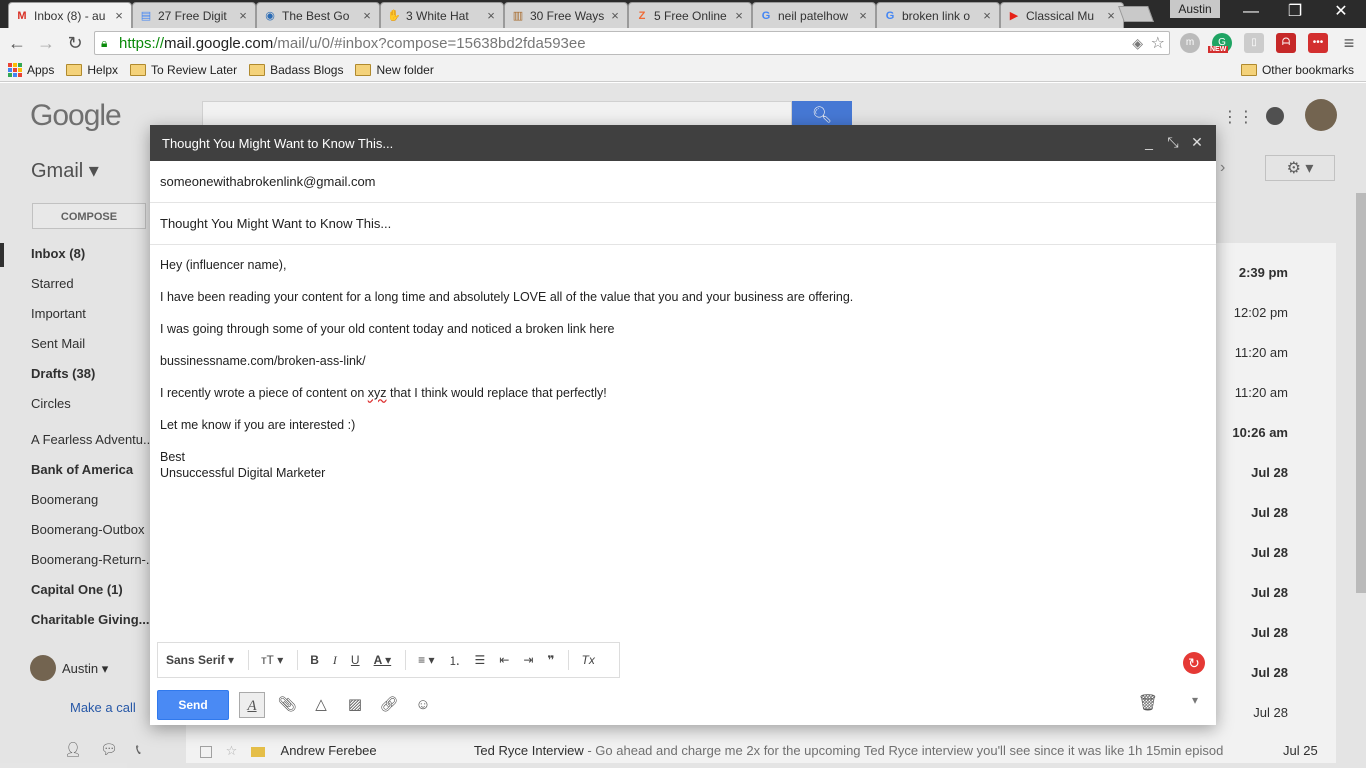 The width and height of the screenshot is (1366, 768). What do you see at coordinates (550, 660) in the screenshot?
I see `quote-icon: ❞` at bounding box center [550, 660].